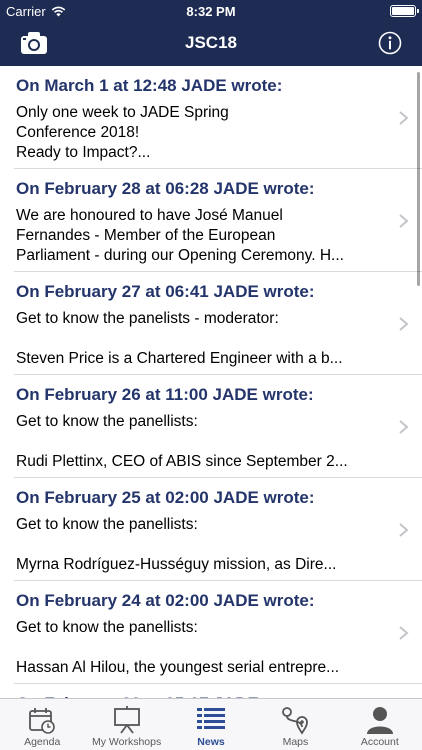  Describe the element at coordinates (165, 600) in the screenshot. I see `news-item-header: On February 24 at 02:00 JADE wrote:` at that location.